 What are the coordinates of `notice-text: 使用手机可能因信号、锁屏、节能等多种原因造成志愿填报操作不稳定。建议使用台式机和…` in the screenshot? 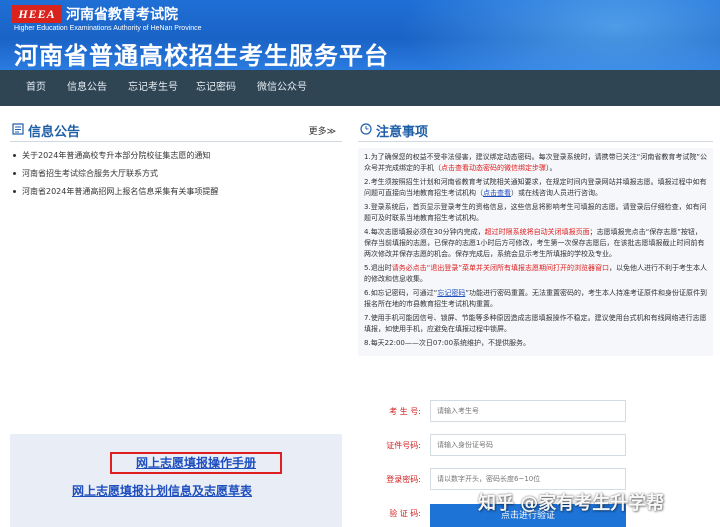 It's located at (535, 323).